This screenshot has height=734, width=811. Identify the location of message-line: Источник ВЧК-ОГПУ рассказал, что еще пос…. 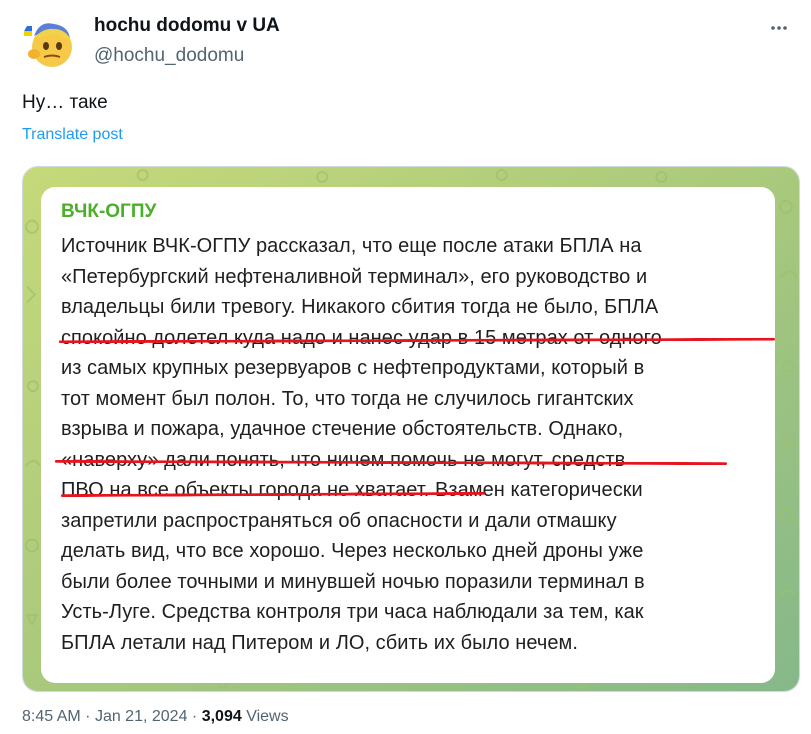
(351, 246).